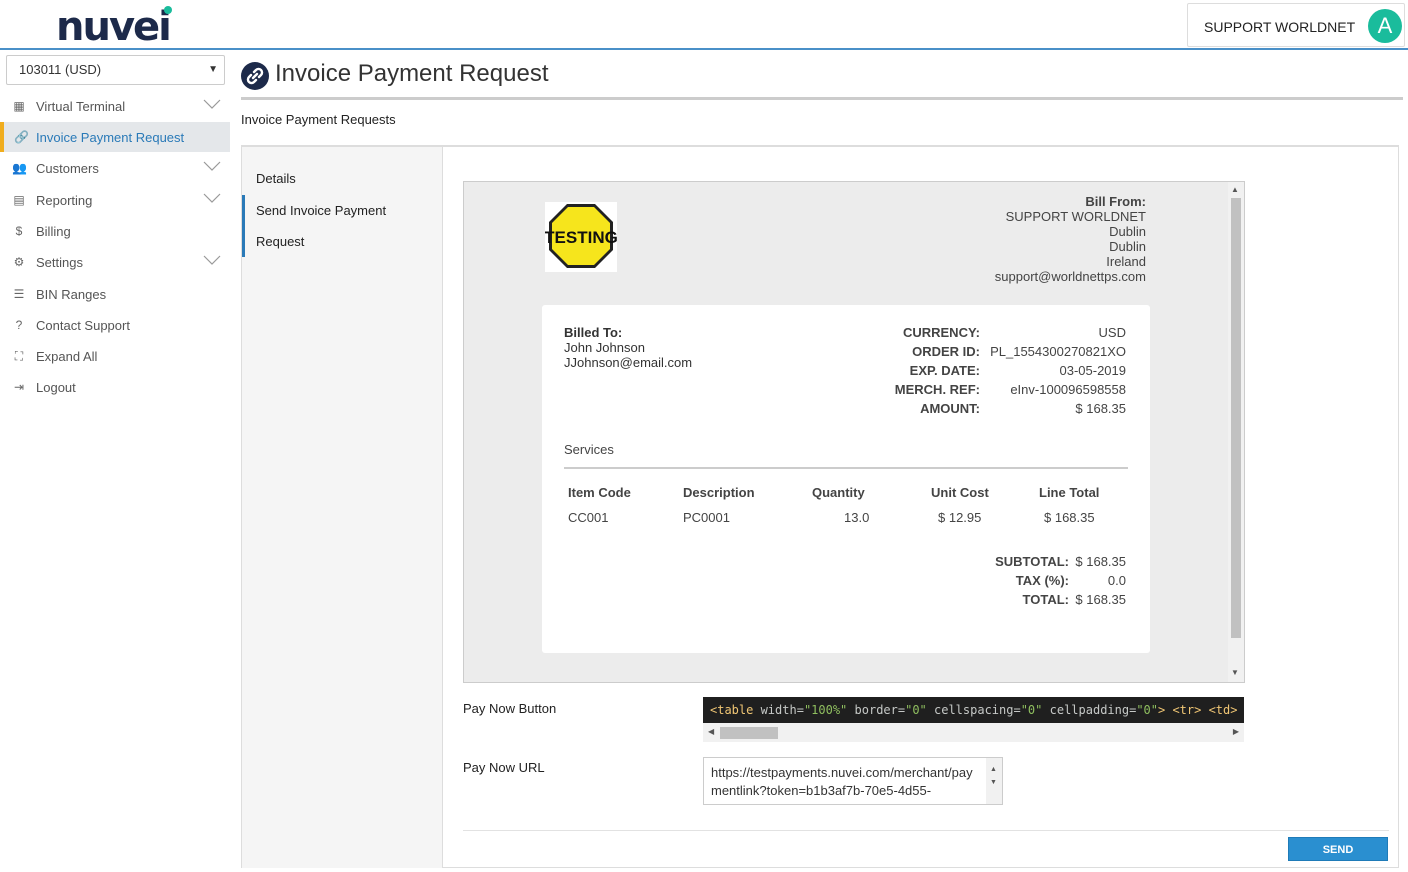 The image size is (1408, 872). Describe the element at coordinates (321, 210) in the screenshot. I see `tab-send-invoice-line1: Send Invoice Payment` at that location.